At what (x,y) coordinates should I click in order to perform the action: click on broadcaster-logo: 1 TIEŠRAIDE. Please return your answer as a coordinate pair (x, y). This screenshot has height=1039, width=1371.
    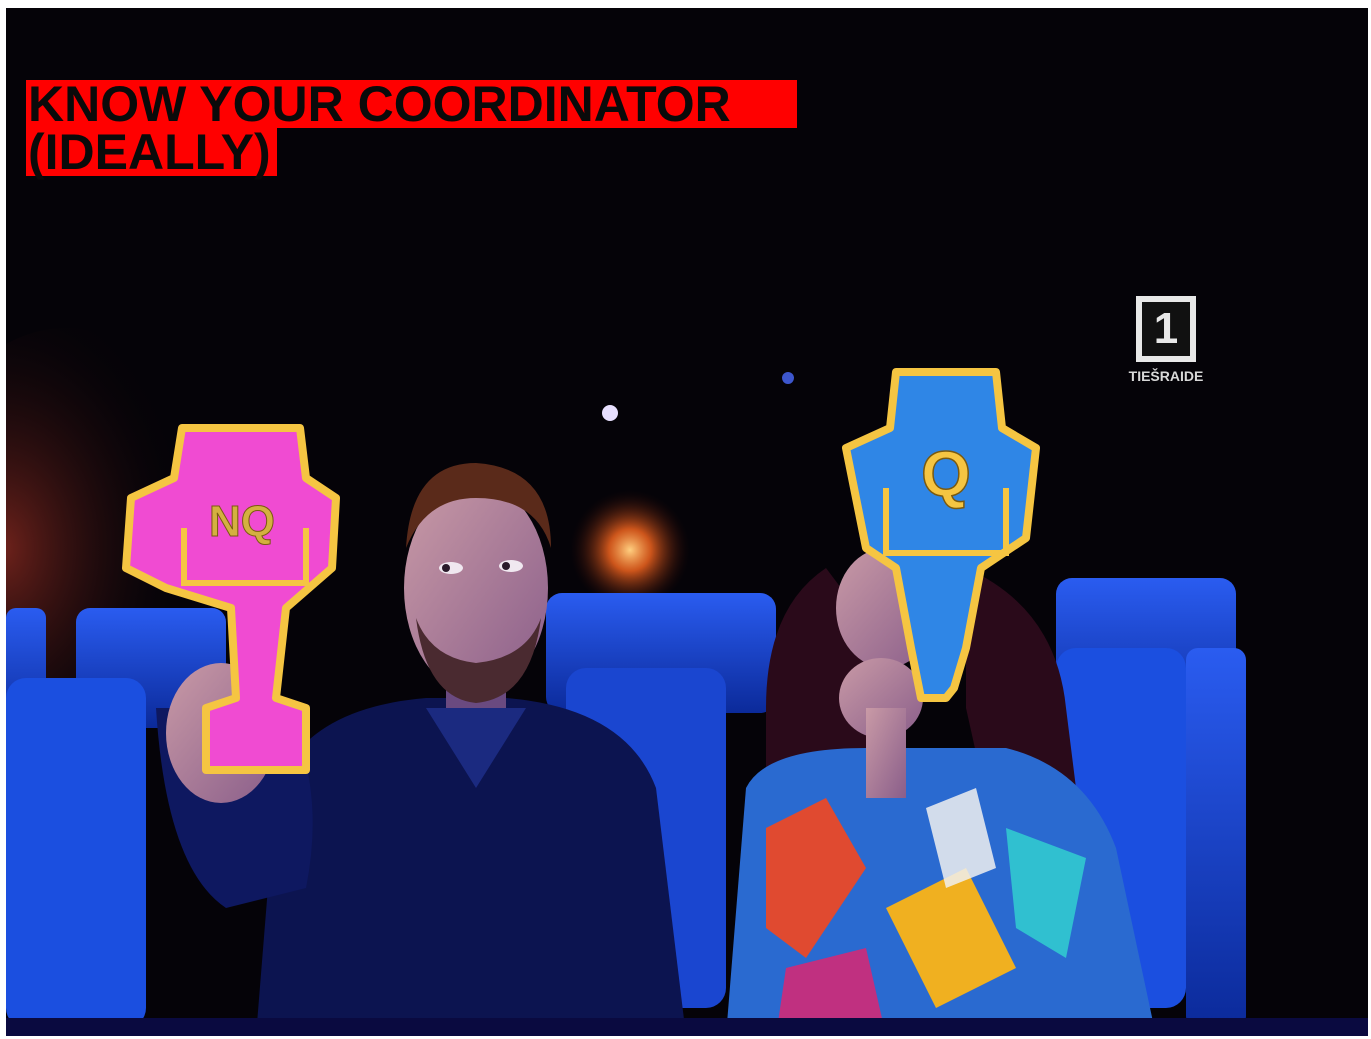
    Looking at the image, I should click on (1166, 340).